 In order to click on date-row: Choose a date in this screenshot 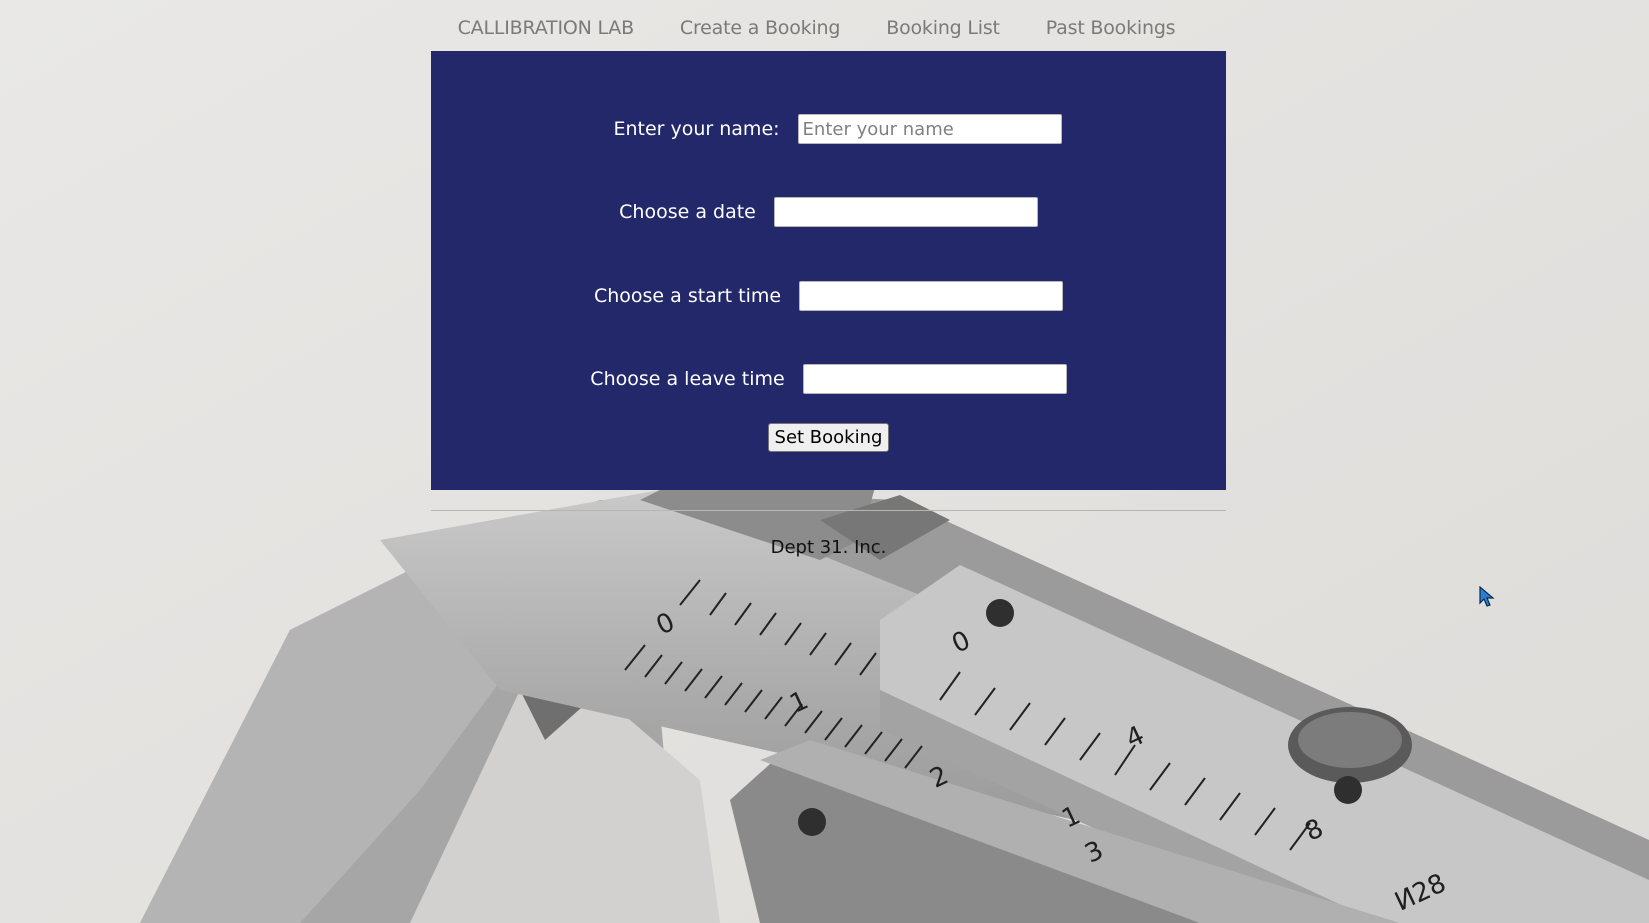, I will do `click(828, 212)`.